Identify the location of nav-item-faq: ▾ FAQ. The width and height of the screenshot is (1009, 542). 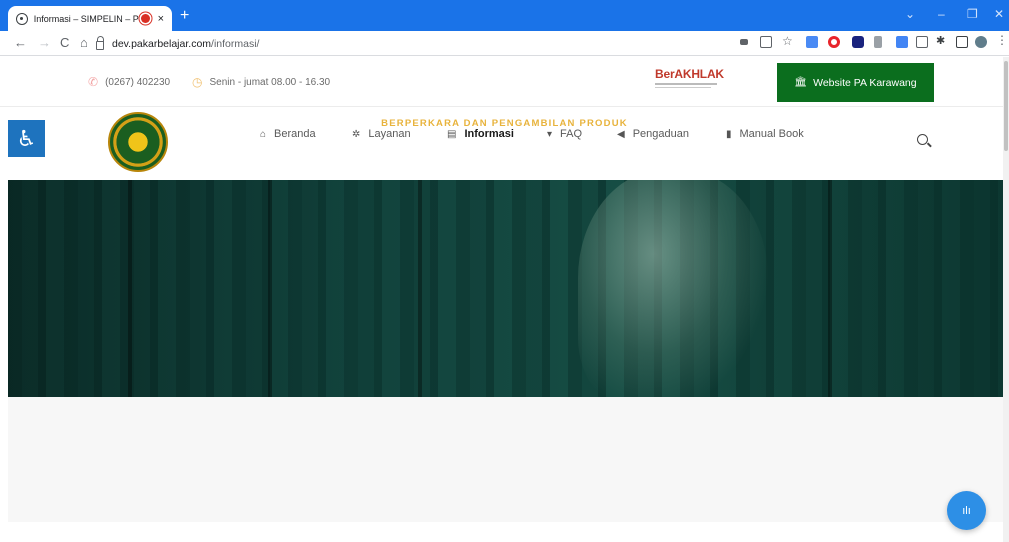
(564, 134).